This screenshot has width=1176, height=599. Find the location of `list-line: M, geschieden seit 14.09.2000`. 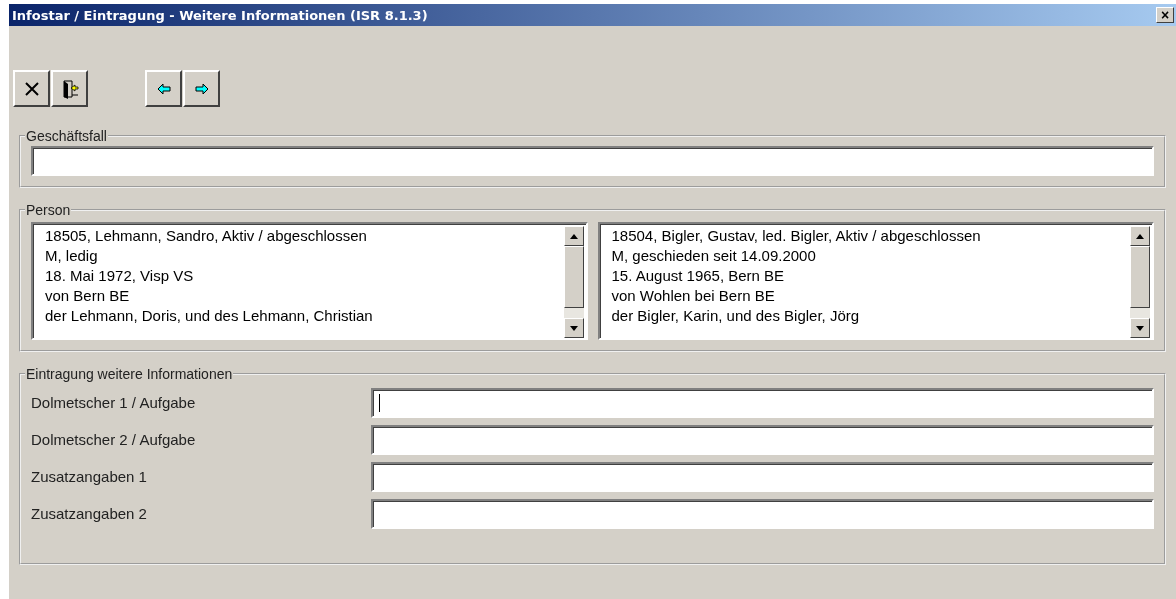

list-line: M, geschieden seit 14.09.2000 is located at coordinates (714, 256).